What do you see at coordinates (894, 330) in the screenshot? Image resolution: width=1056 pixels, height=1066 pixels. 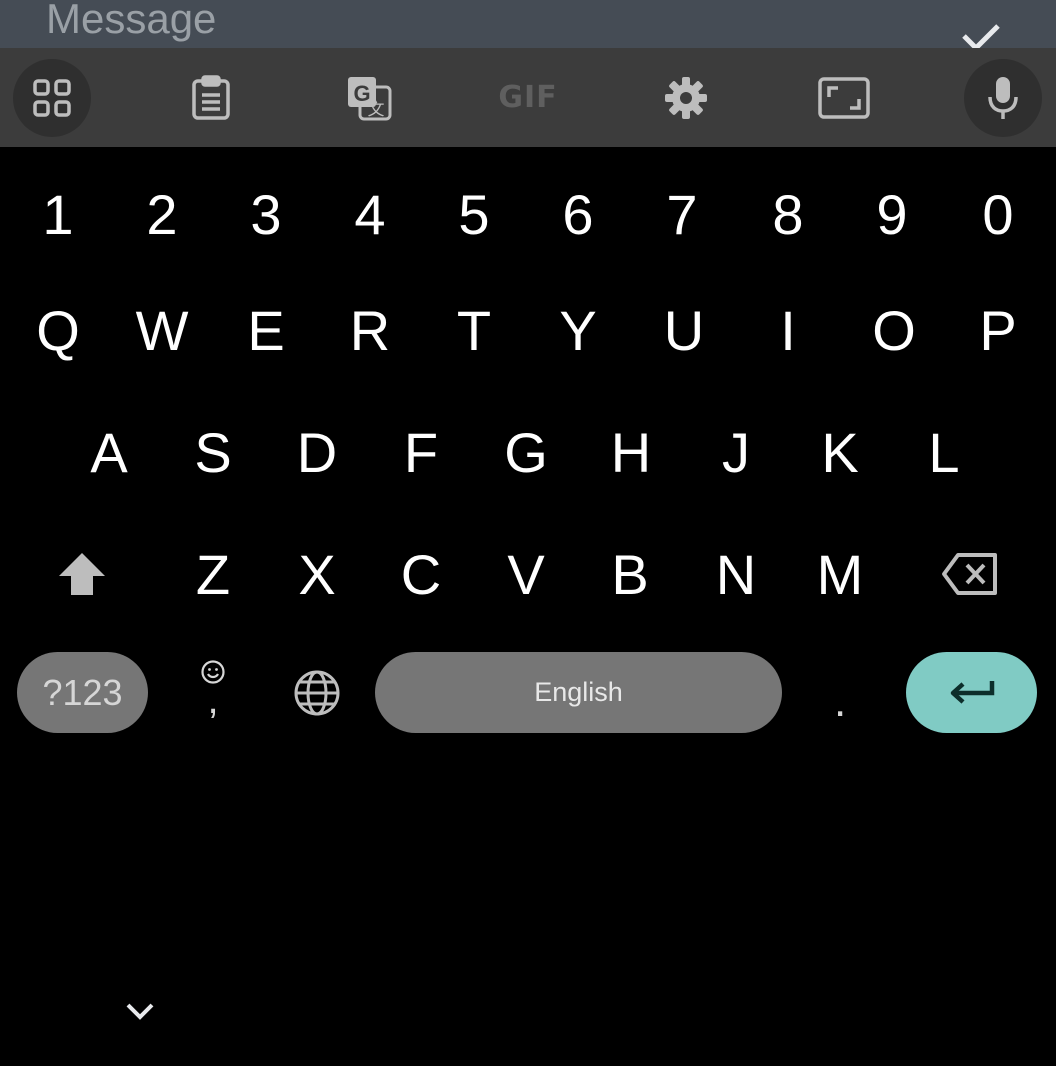 I see `key-o: O` at bounding box center [894, 330].